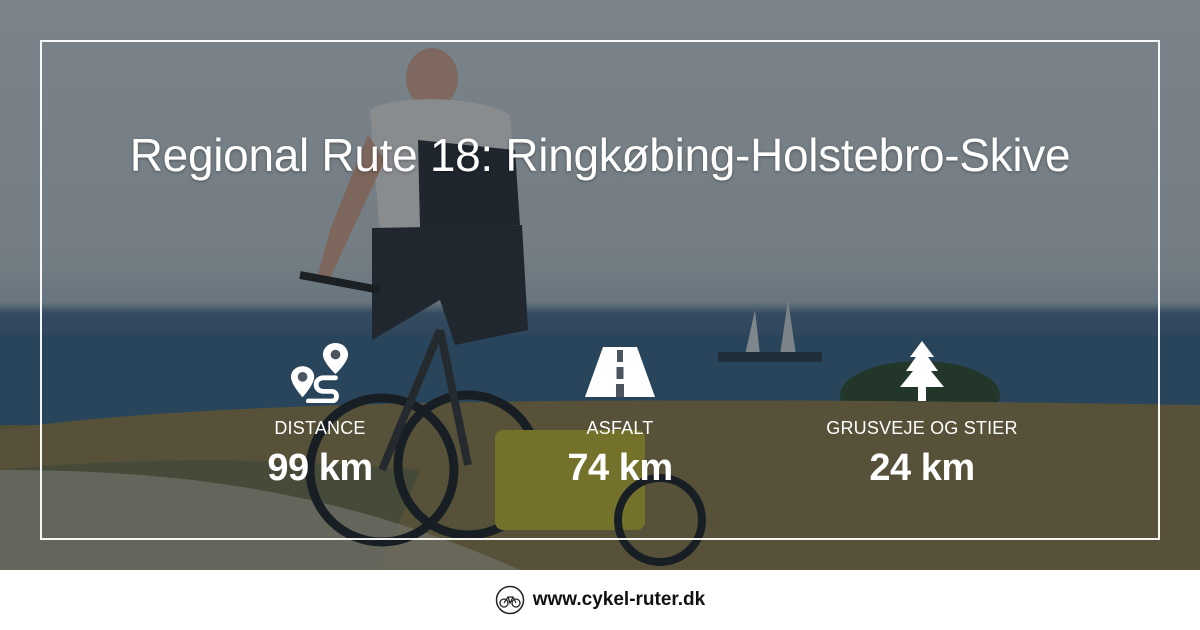  What do you see at coordinates (320, 468) in the screenshot?
I see `stat-value: 99 km` at bounding box center [320, 468].